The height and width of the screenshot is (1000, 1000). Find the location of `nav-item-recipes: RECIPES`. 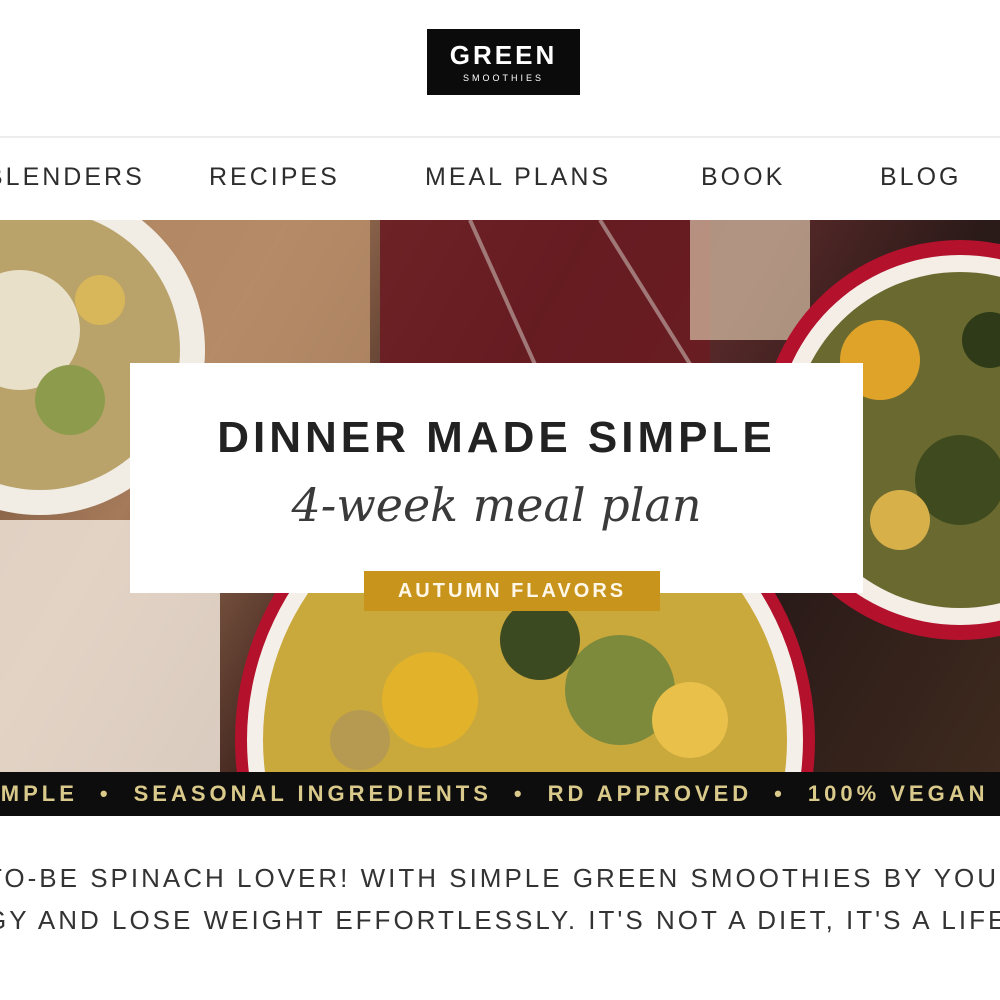

nav-item-recipes: RECIPES is located at coordinates (274, 177).